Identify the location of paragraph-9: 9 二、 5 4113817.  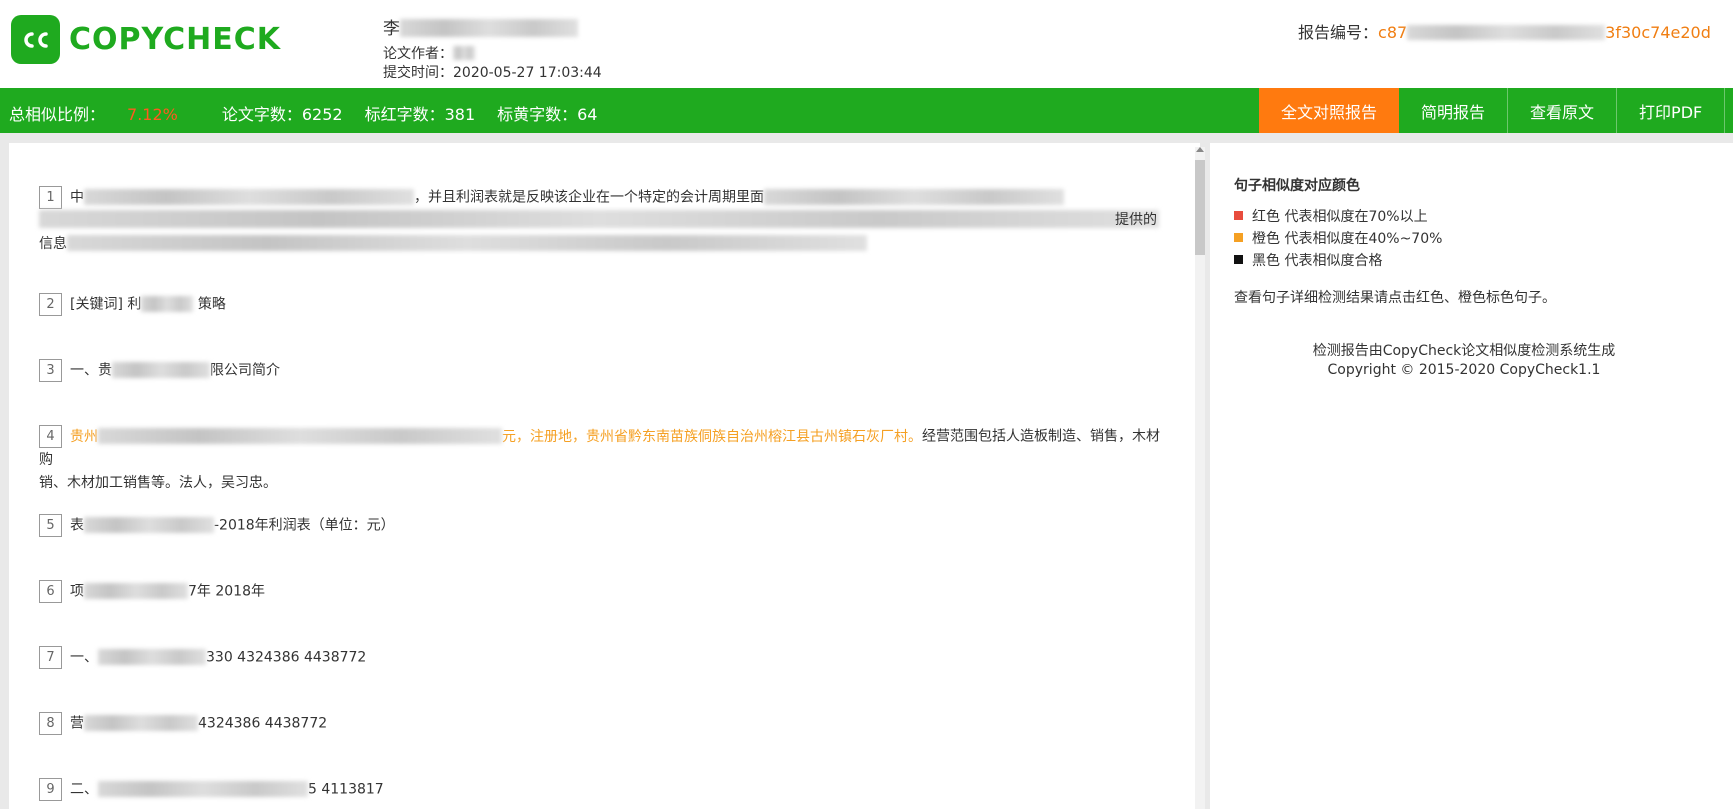
(604, 790).